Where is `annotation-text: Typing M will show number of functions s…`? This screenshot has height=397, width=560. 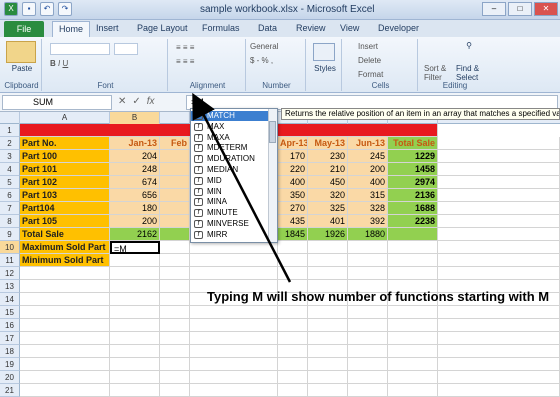 annotation-text: Typing M will show number of functions s… is located at coordinates (378, 296).